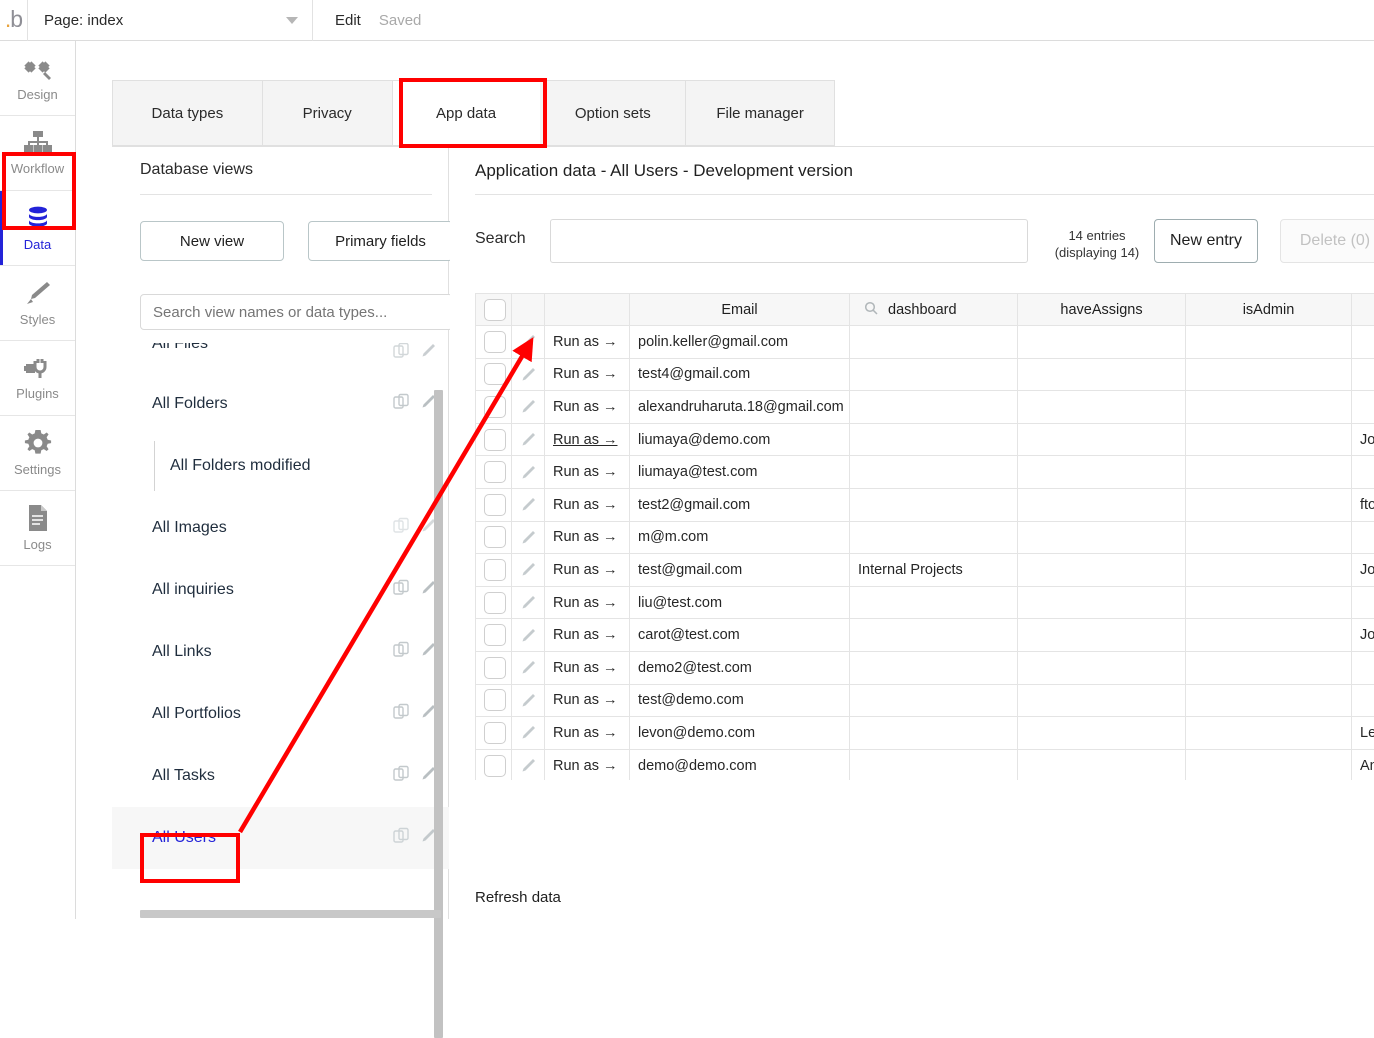 Image resolution: width=1374 pixels, height=1038 pixels. Describe the element at coordinates (925, 504) in the screenshot. I see `table-row: Run as →test2@gmail.comfto` at that location.